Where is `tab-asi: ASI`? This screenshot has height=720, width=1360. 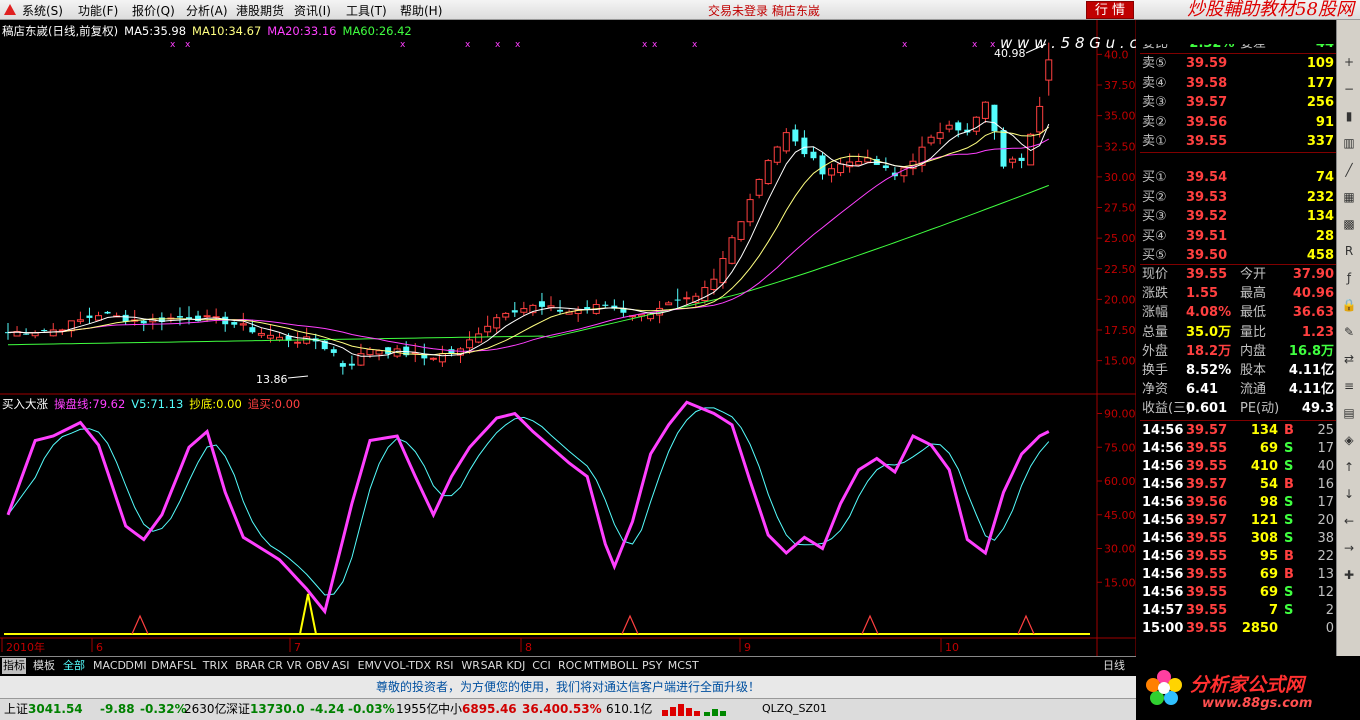
tab-asi: ASI is located at coordinates (341, 666).